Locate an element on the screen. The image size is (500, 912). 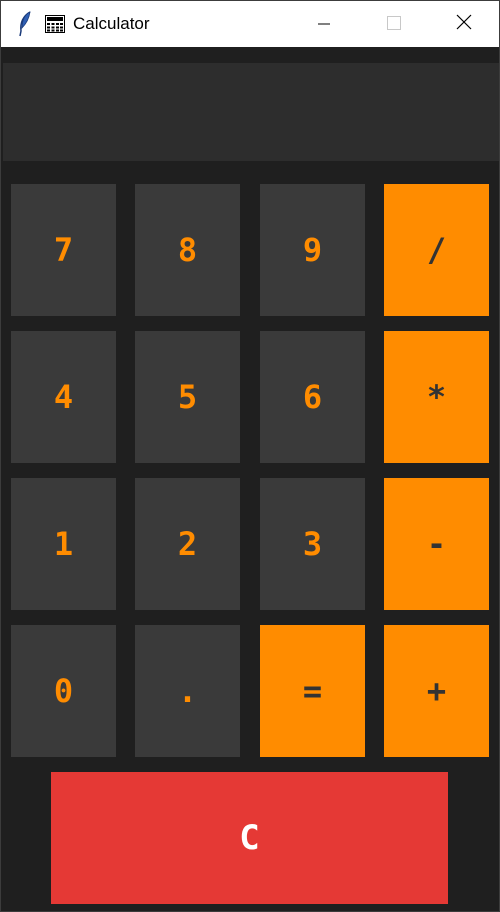
minimize-icon is located at coordinates (324, 24).